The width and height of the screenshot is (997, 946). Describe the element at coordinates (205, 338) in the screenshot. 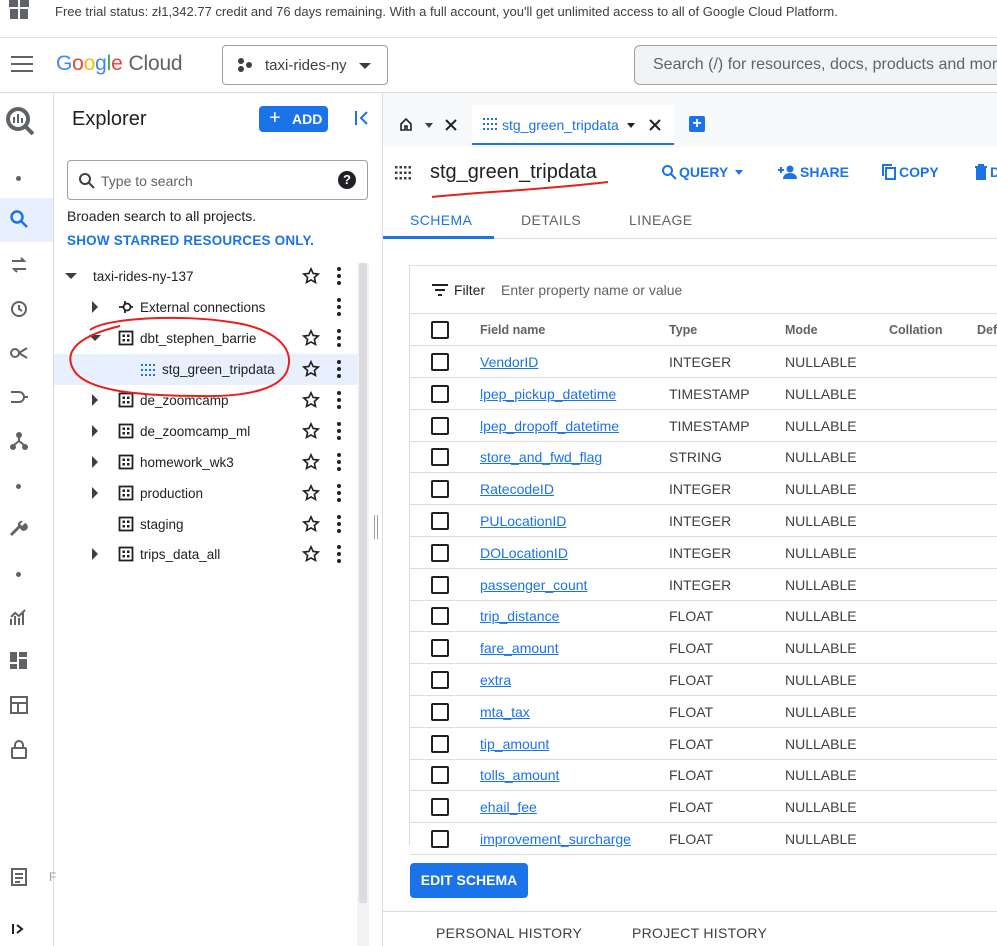

I see `tree-item-dataset-dbt-stephen-barrie: dbt_stephen_barrie` at that location.